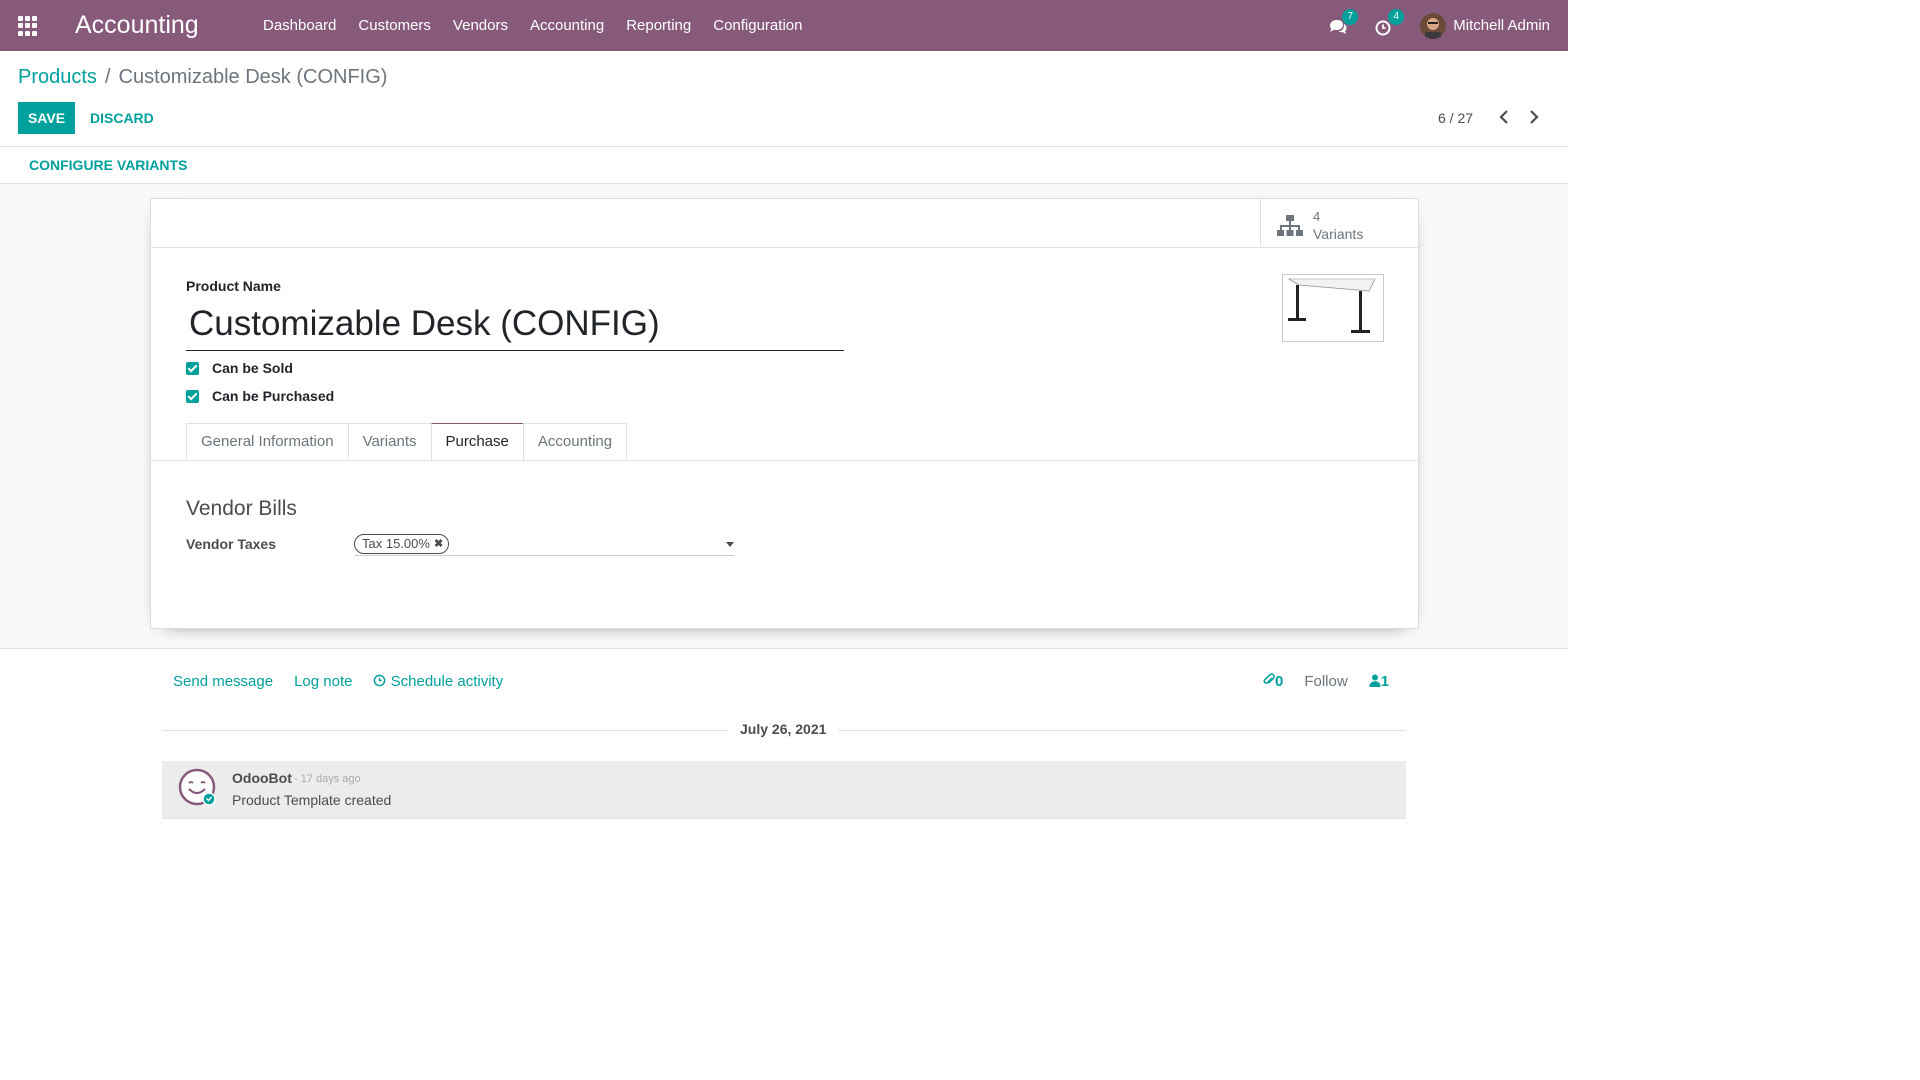  What do you see at coordinates (784, 460) in the screenshot?
I see `tabs-divider` at bounding box center [784, 460].